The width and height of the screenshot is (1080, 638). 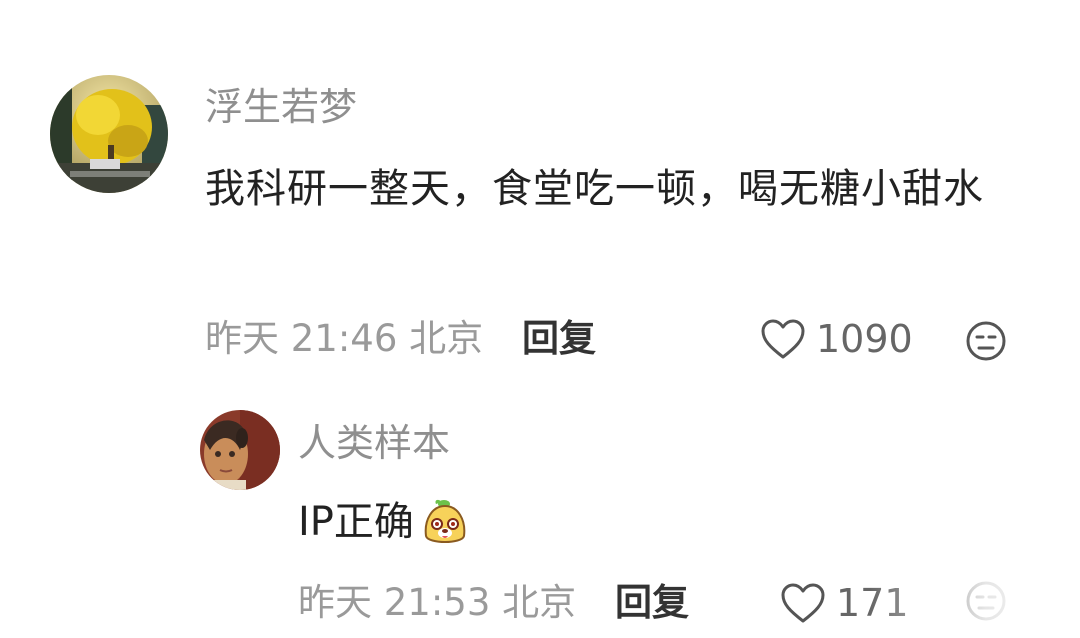 I want to click on dog-face-emoji, so click(x=445, y=521).